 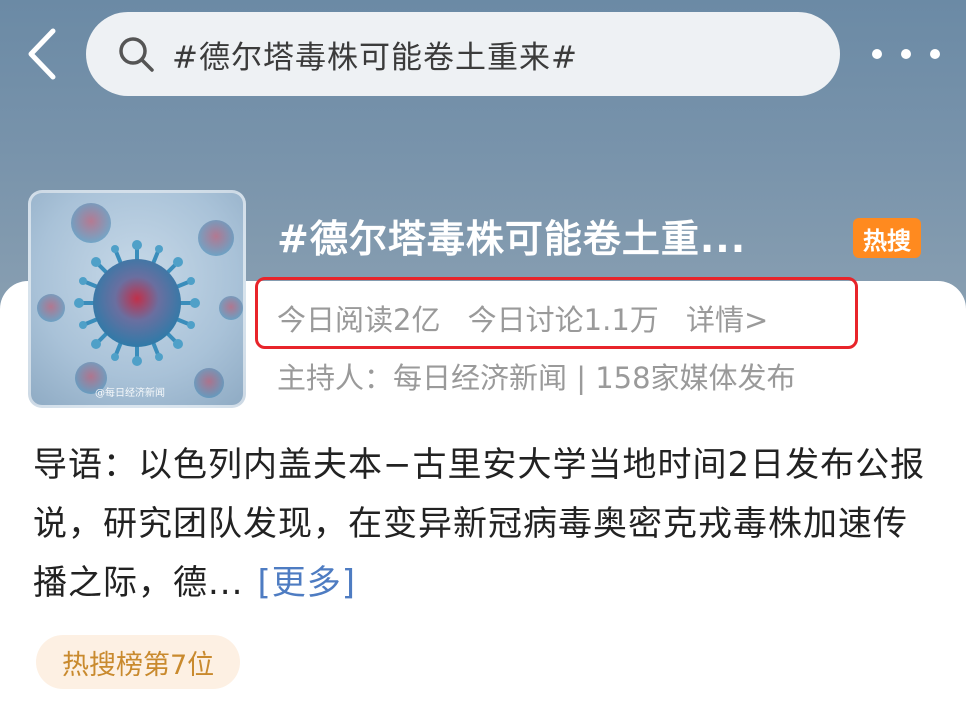 What do you see at coordinates (306, 583) in the screenshot?
I see `more-link: [更多]` at bounding box center [306, 583].